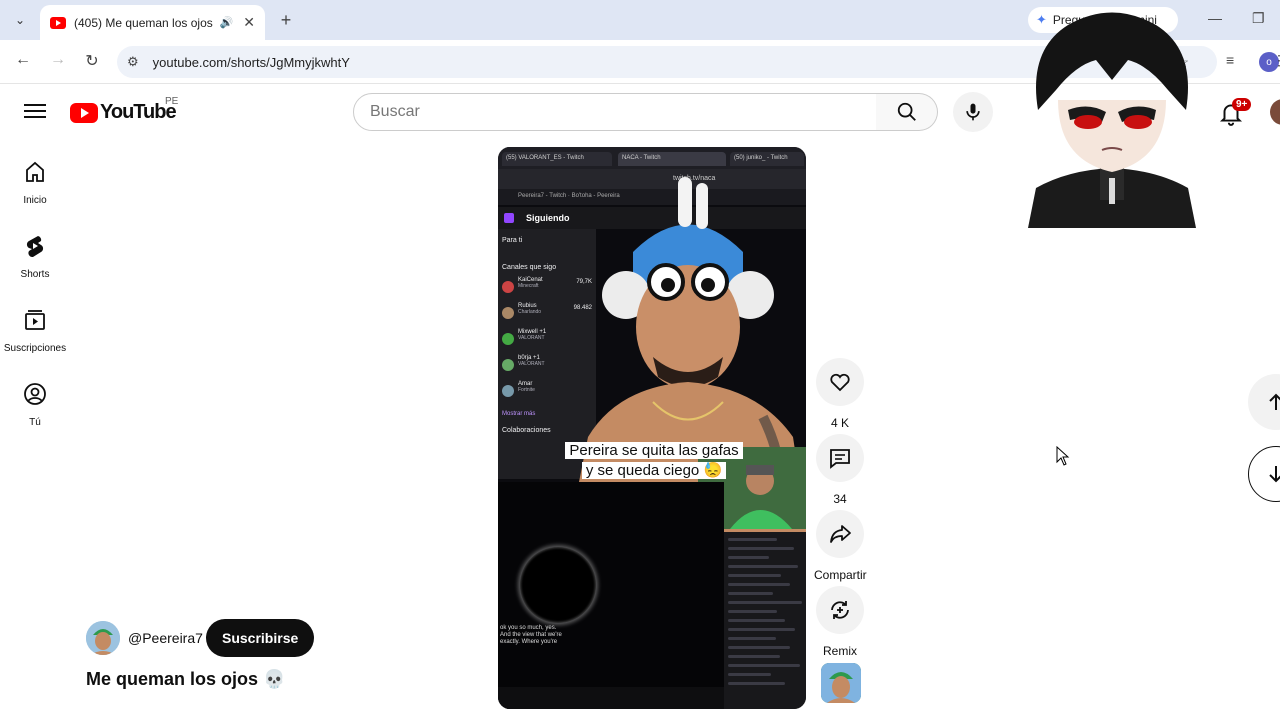 The width and height of the screenshot is (1280, 720). I want to click on stream-tab: (50) juniko_ - Twitch, so click(767, 159).